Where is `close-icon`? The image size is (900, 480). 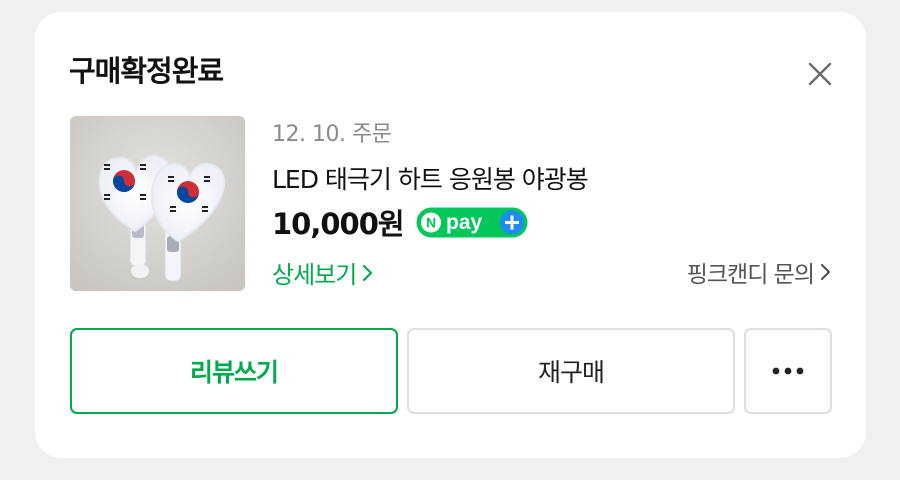 close-icon is located at coordinates (820, 74).